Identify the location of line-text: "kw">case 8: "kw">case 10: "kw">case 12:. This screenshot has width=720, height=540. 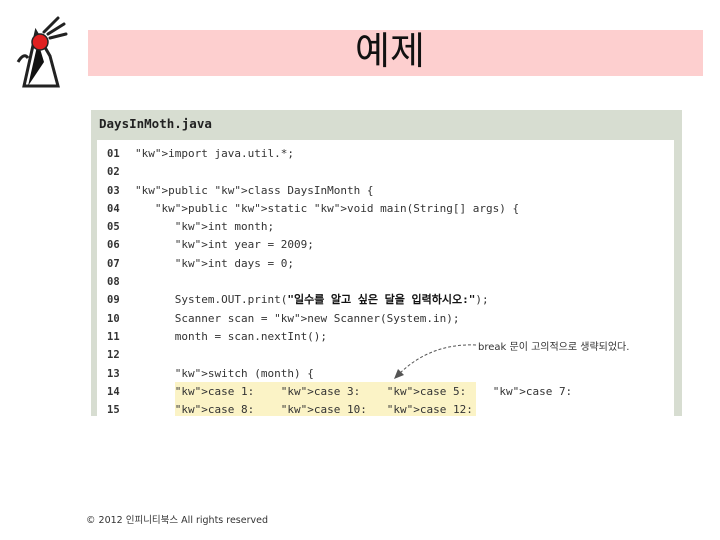
(323, 410).